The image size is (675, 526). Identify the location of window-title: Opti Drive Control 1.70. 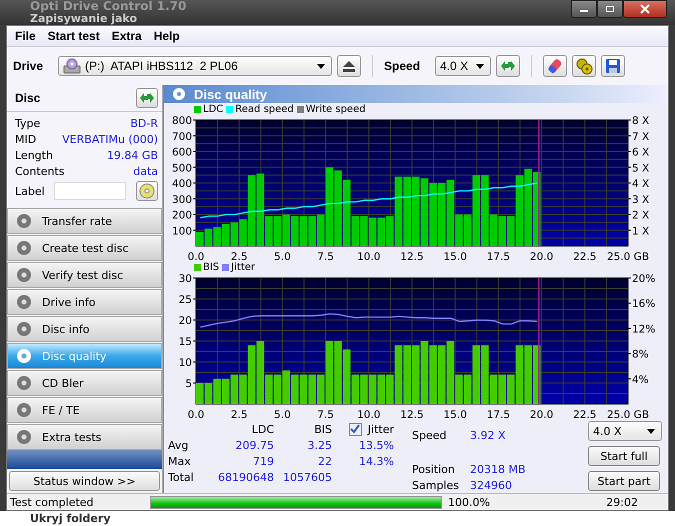
(108, 6).